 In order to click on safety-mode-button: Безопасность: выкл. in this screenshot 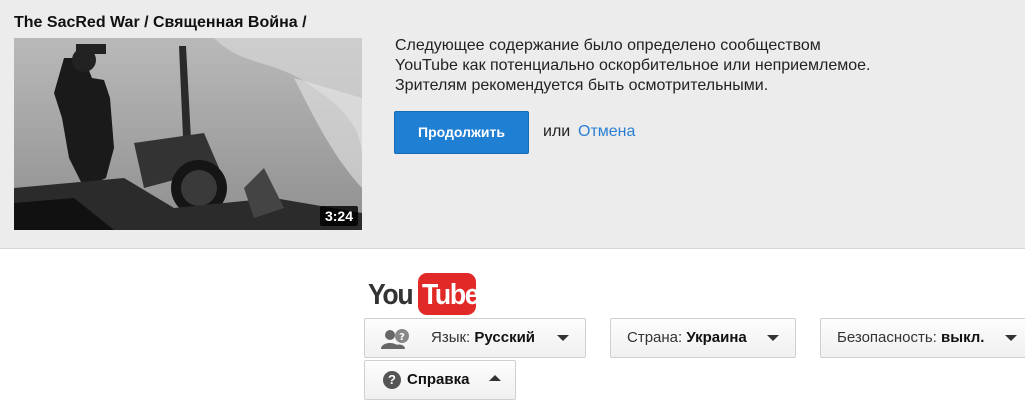, I will do `click(922, 338)`.